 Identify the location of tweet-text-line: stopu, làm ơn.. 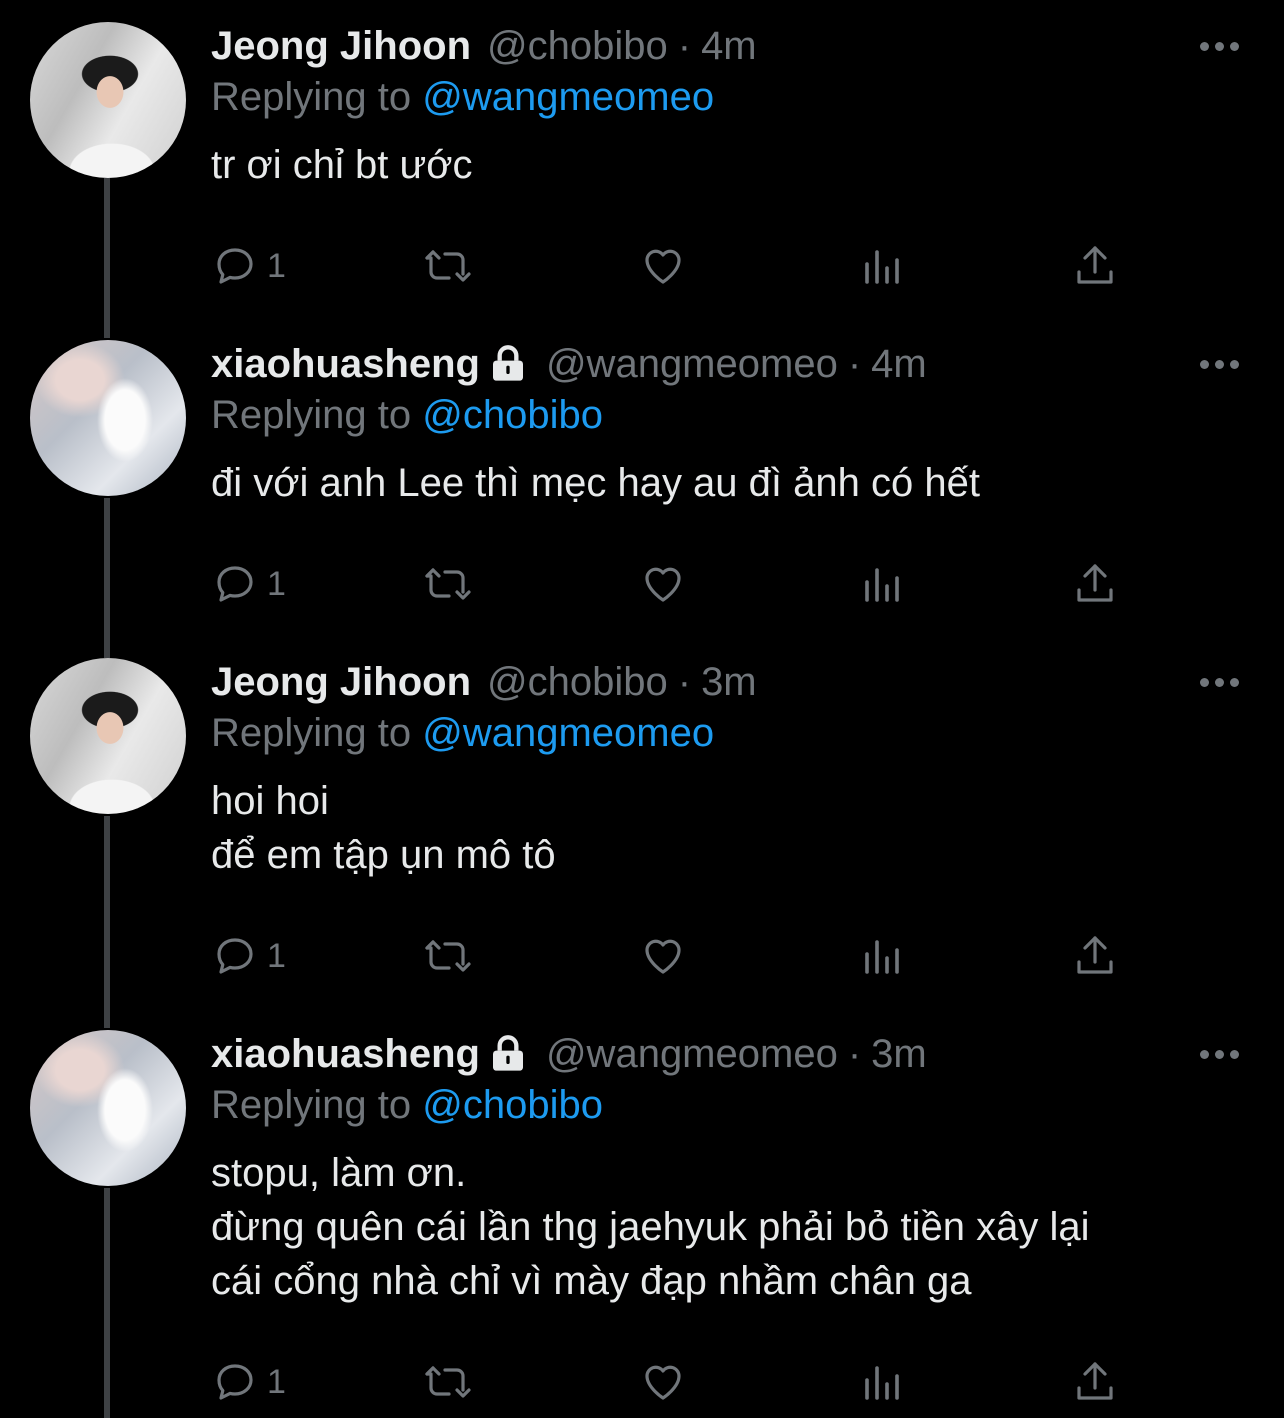
(339, 1173).